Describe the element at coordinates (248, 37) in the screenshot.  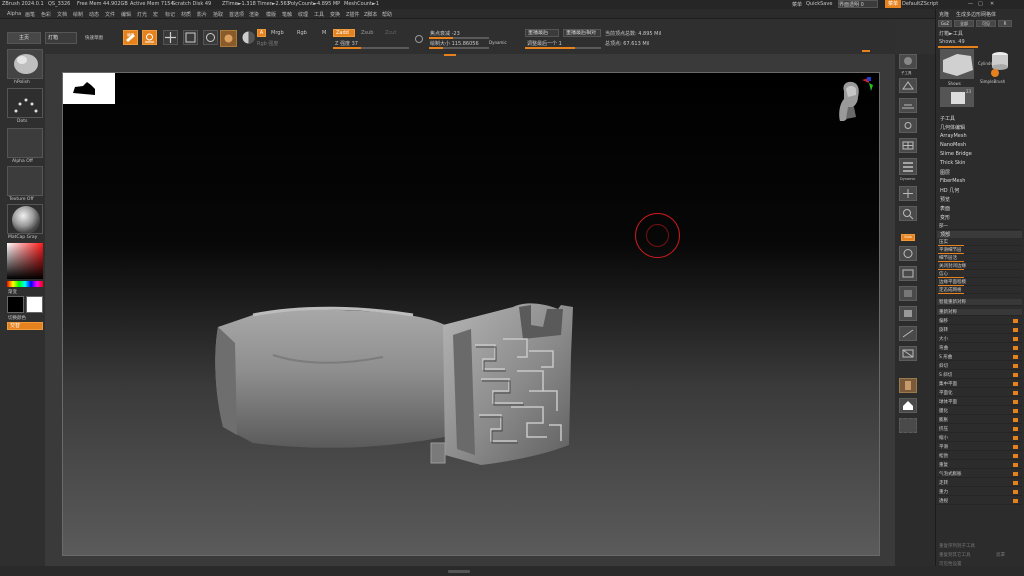
I see `spotlight-icon` at that location.